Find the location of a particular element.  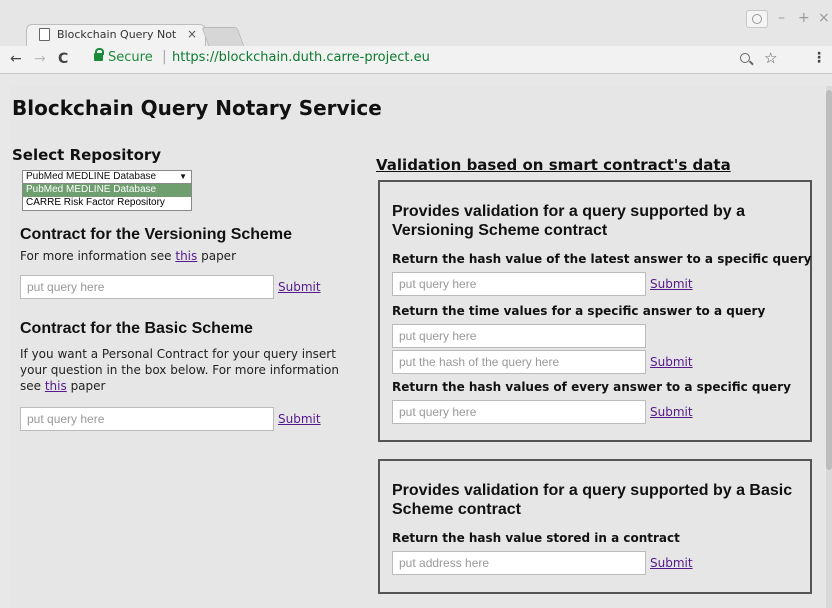

tab-close-icon: × is located at coordinates (192, 34).